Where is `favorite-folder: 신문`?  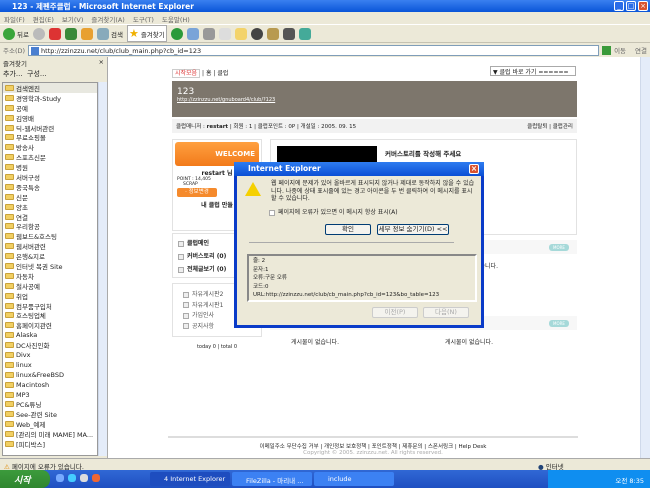 favorite-folder: 신문 is located at coordinates (50, 197).